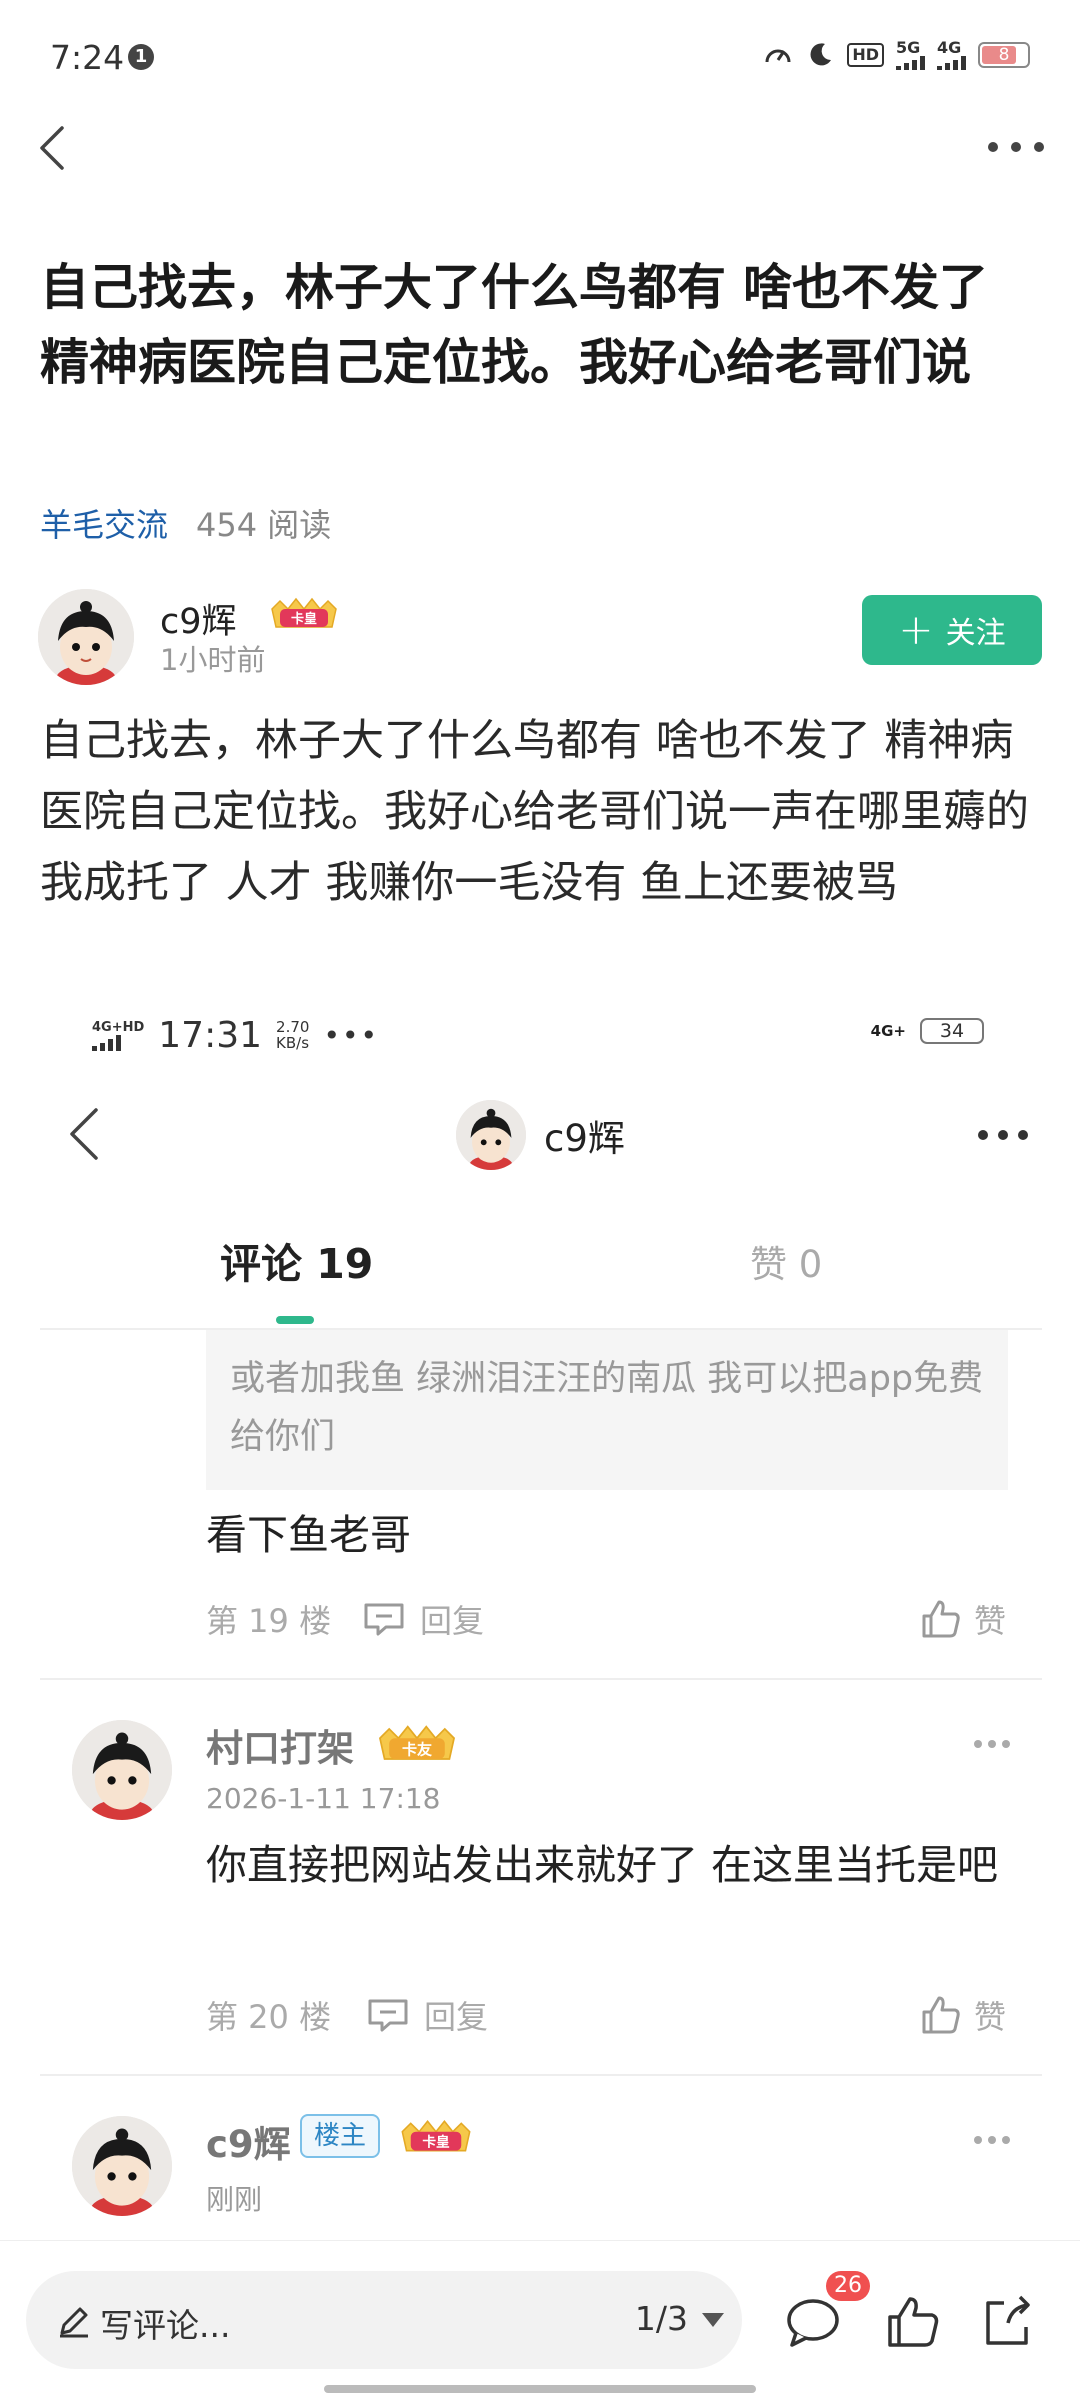 This screenshot has width=1080, height=2400. I want to click on comment-text: 看下鱼老哥, so click(308, 1535).